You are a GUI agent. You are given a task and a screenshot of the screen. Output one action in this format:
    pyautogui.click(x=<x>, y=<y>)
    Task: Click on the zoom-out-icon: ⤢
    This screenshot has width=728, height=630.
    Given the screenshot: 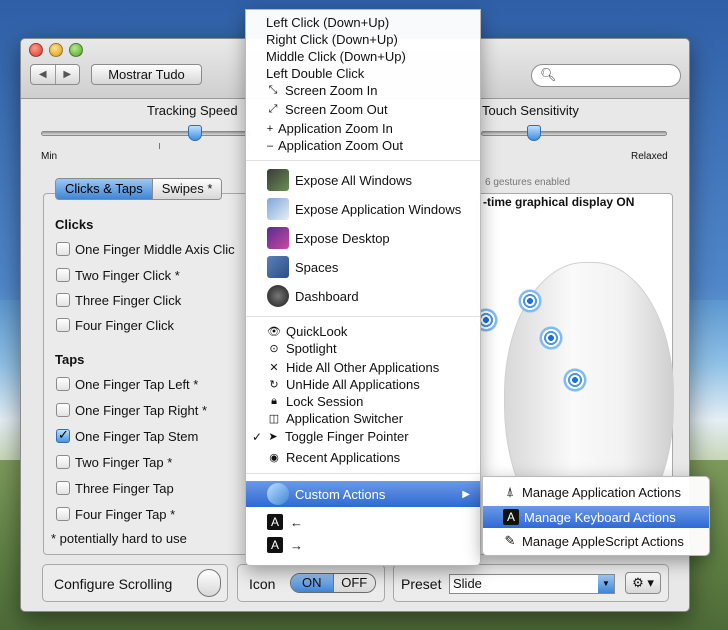 What is the action you would take?
    pyautogui.click(x=273, y=109)
    